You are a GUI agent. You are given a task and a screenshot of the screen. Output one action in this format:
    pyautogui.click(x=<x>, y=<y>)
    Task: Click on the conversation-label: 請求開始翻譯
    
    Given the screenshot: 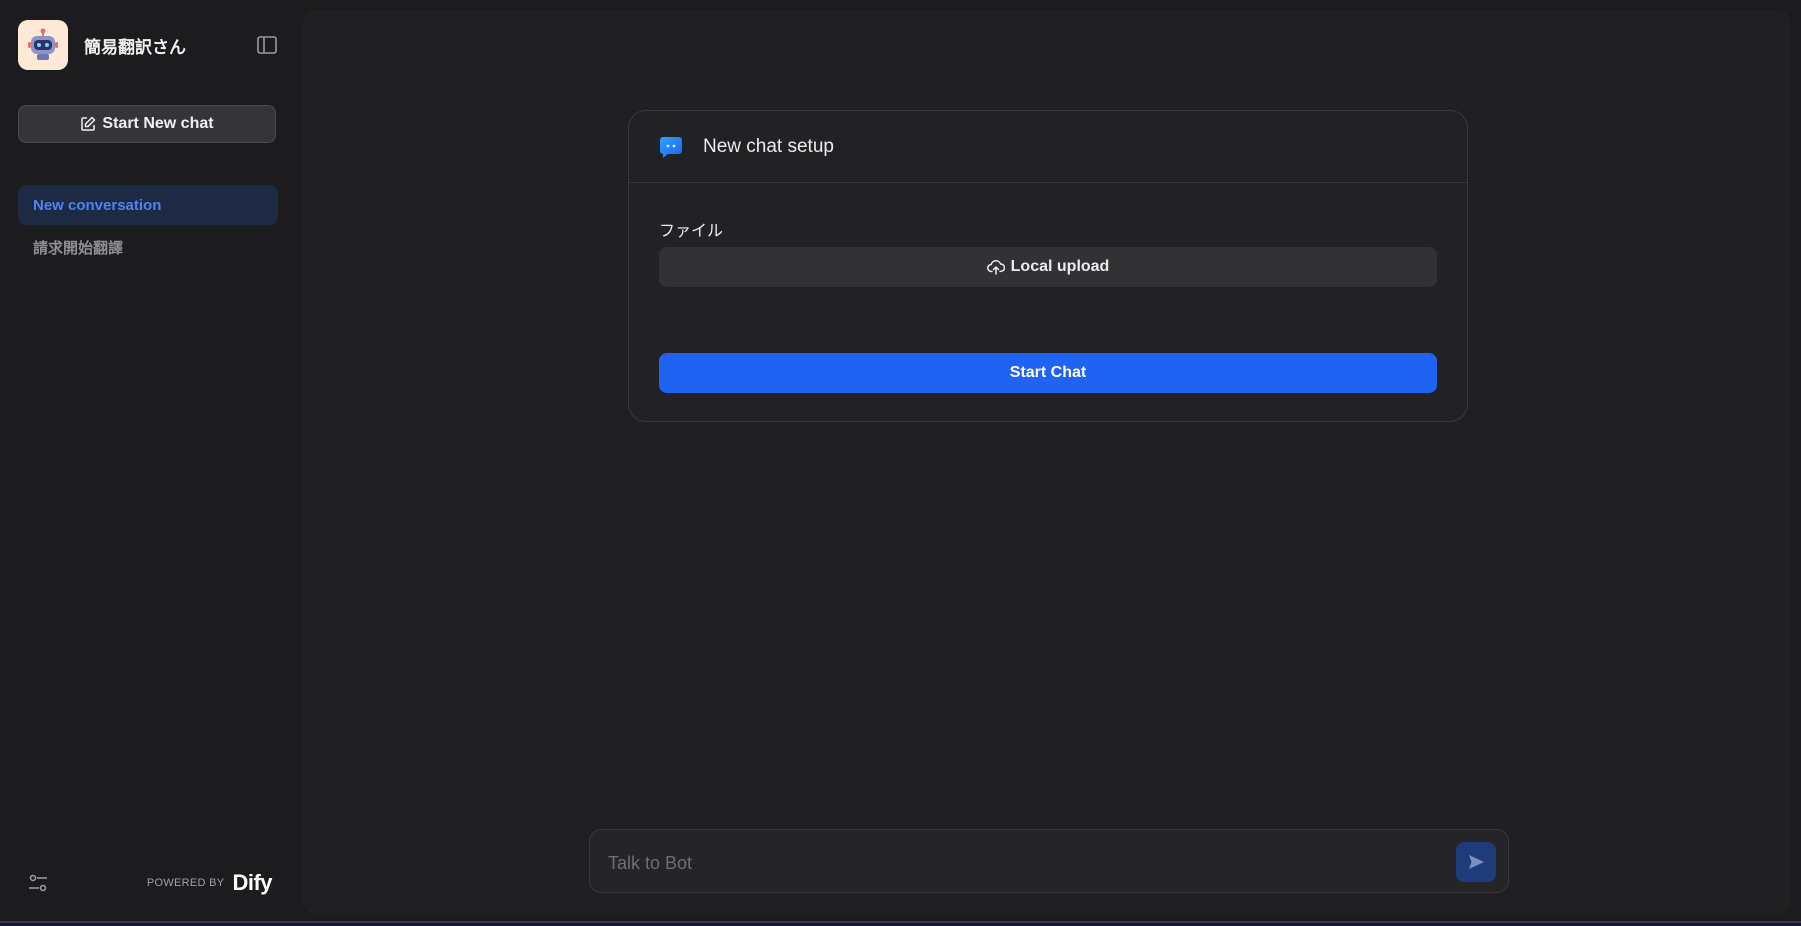 What is the action you would take?
    pyautogui.click(x=78, y=248)
    